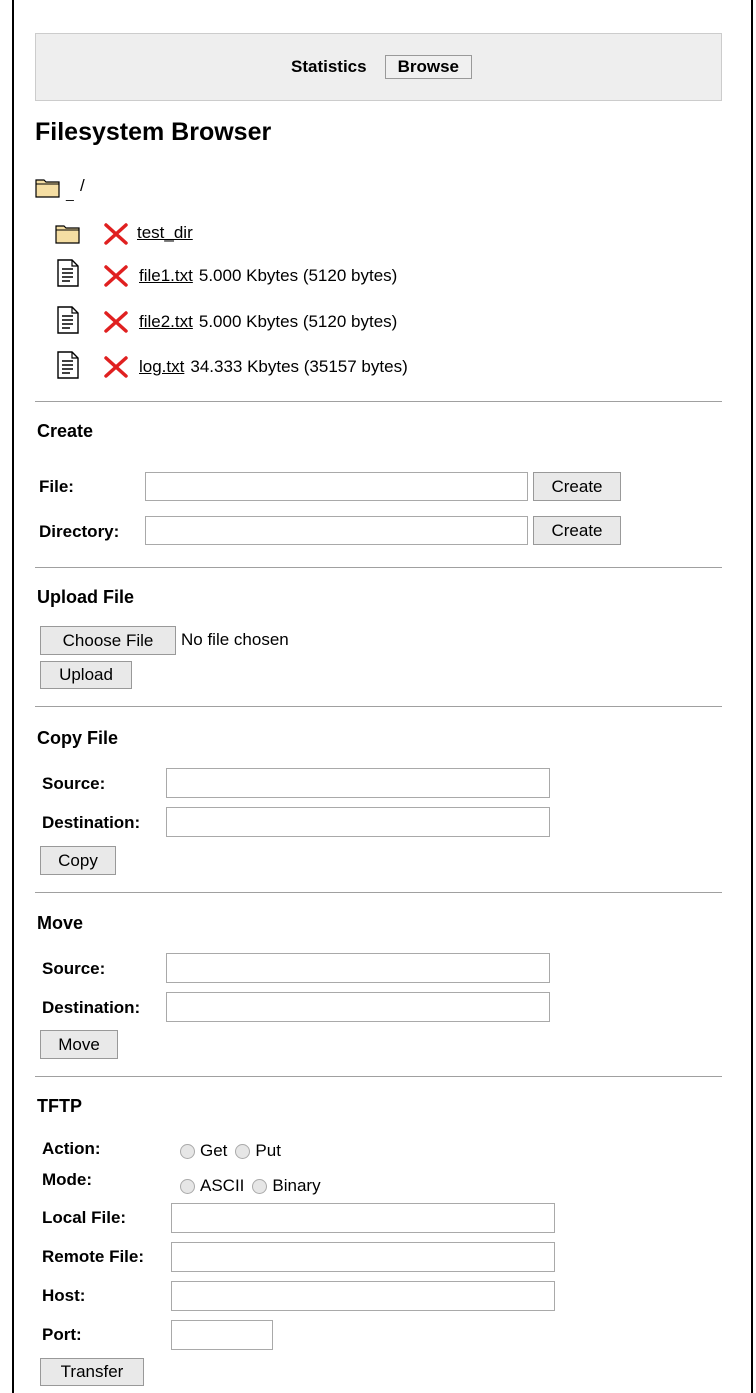 The width and height of the screenshot is (756, 1393). I want to click on entry-link: file2.txt, so click(166, 321).